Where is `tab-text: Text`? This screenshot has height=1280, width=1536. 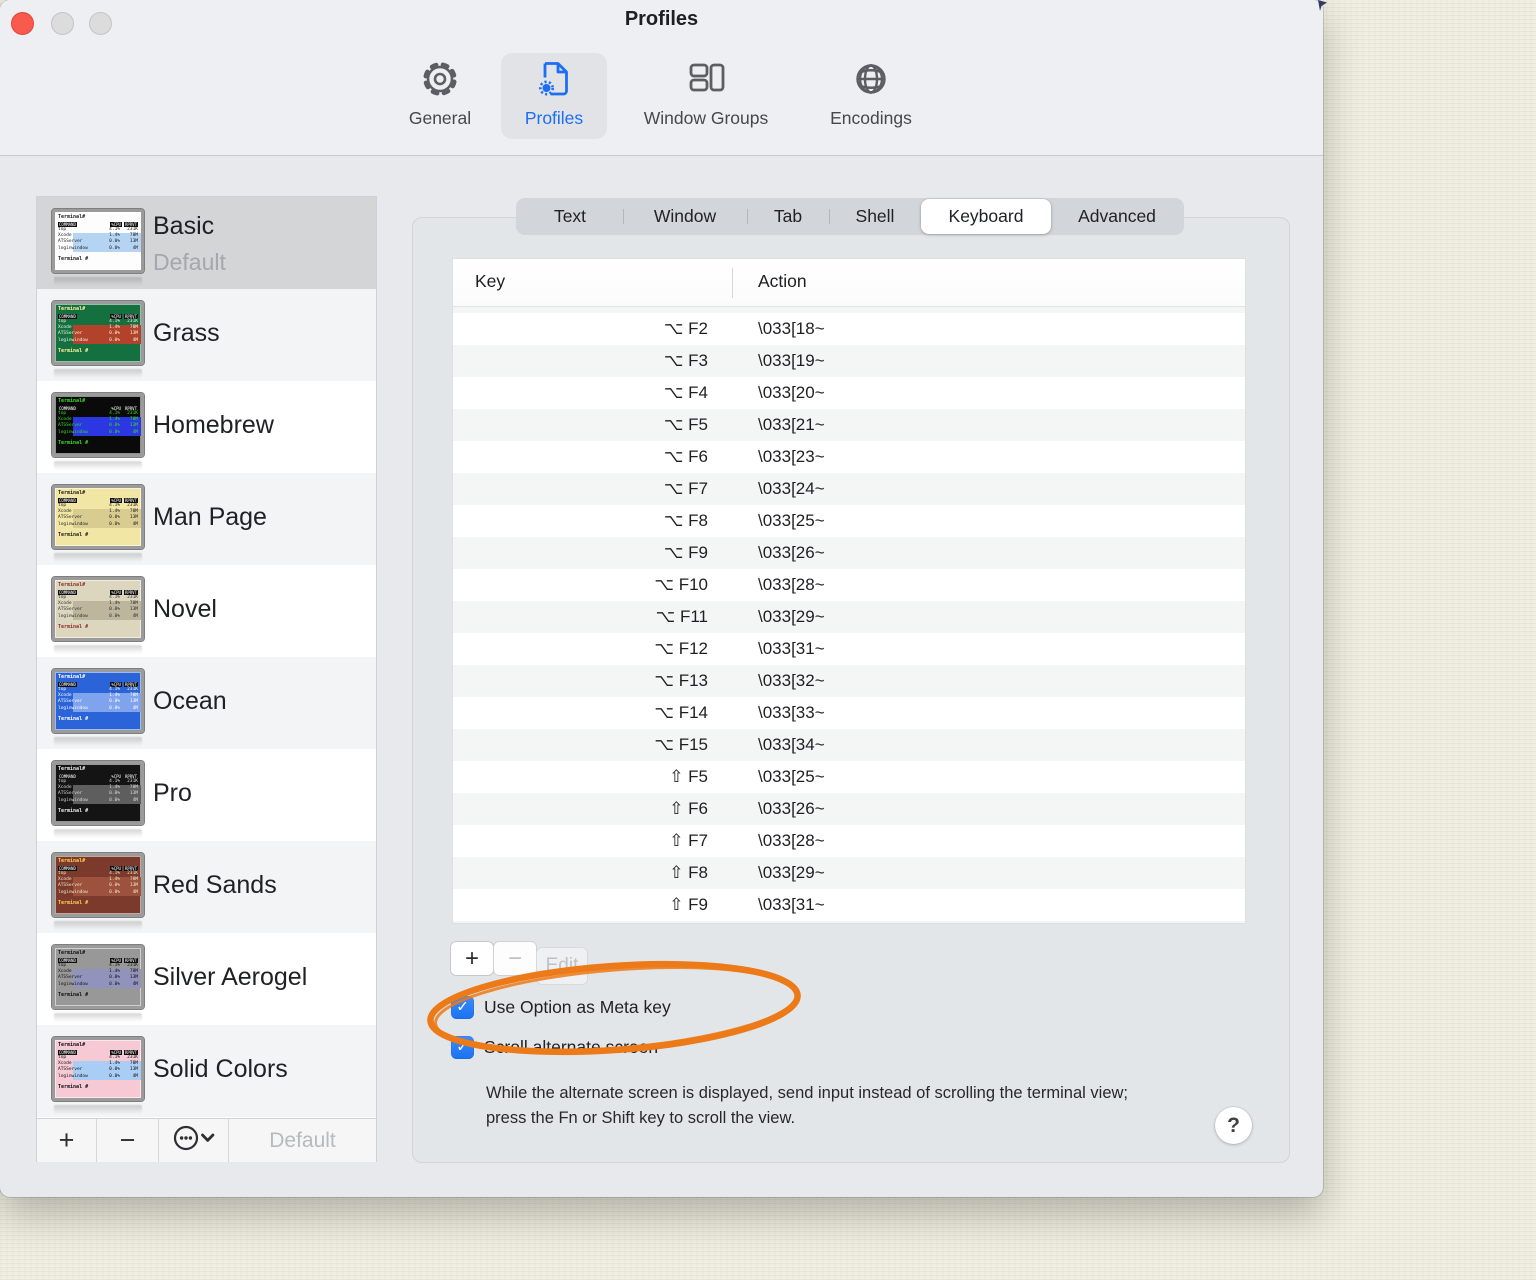 tab-text: Text is located at coordinates (570, 216).